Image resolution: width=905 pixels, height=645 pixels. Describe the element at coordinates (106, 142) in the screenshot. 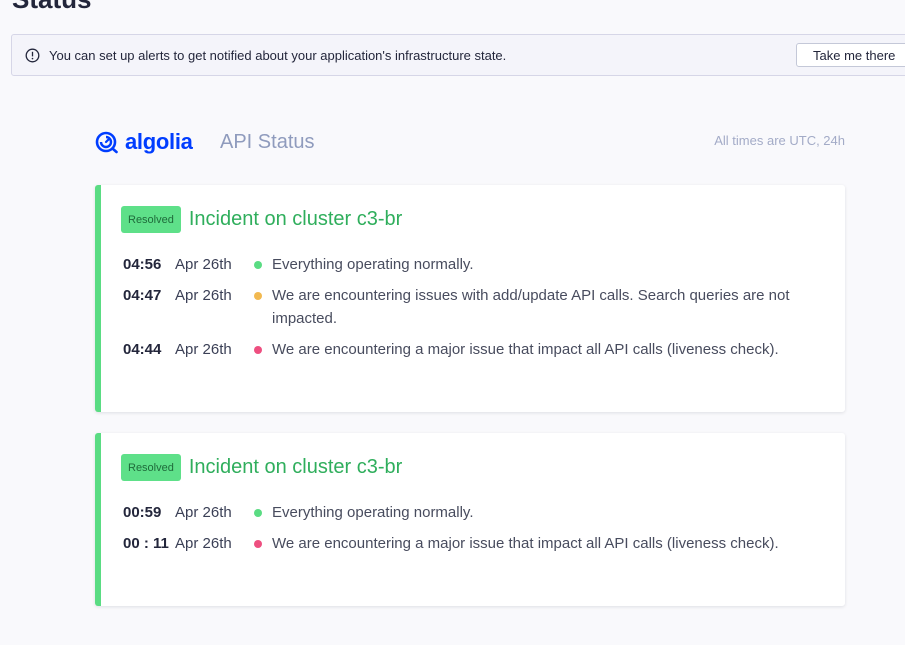

I see `algolia-logo-icon` at that location.